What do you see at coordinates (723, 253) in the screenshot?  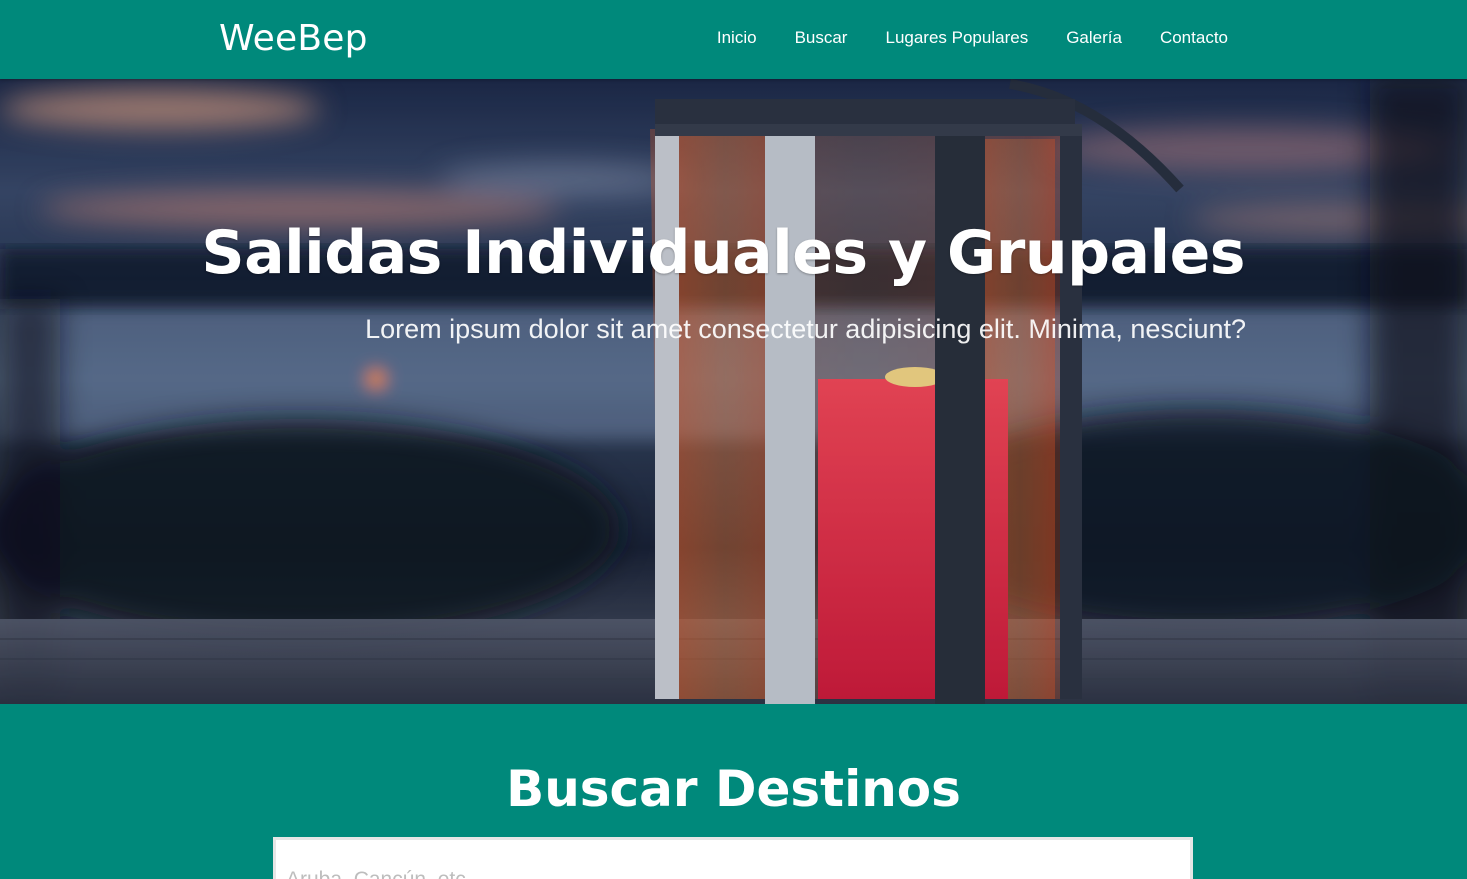 I see `hero-title: Salidas Individuales y Grupales` at bounding box center [723, 253].